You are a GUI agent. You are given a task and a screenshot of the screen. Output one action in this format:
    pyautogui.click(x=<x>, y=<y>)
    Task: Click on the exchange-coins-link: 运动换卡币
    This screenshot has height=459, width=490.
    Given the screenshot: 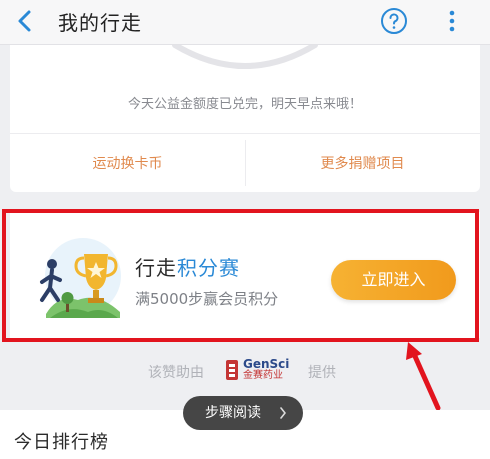 What is the action you would take?
    pyautogui.click(x=127, y=163)
    